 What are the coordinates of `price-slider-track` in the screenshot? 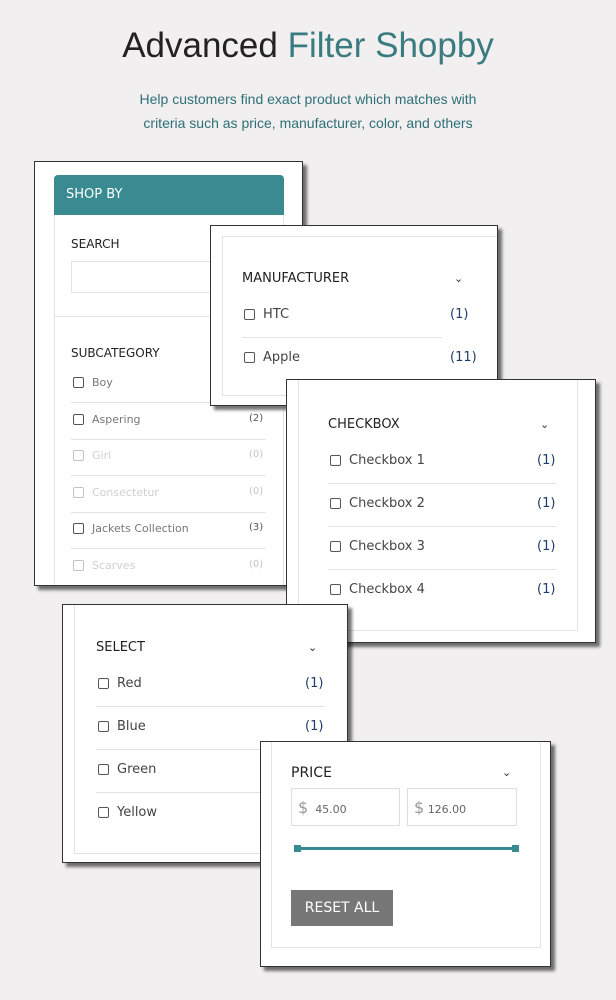 It's located at (407, 848).